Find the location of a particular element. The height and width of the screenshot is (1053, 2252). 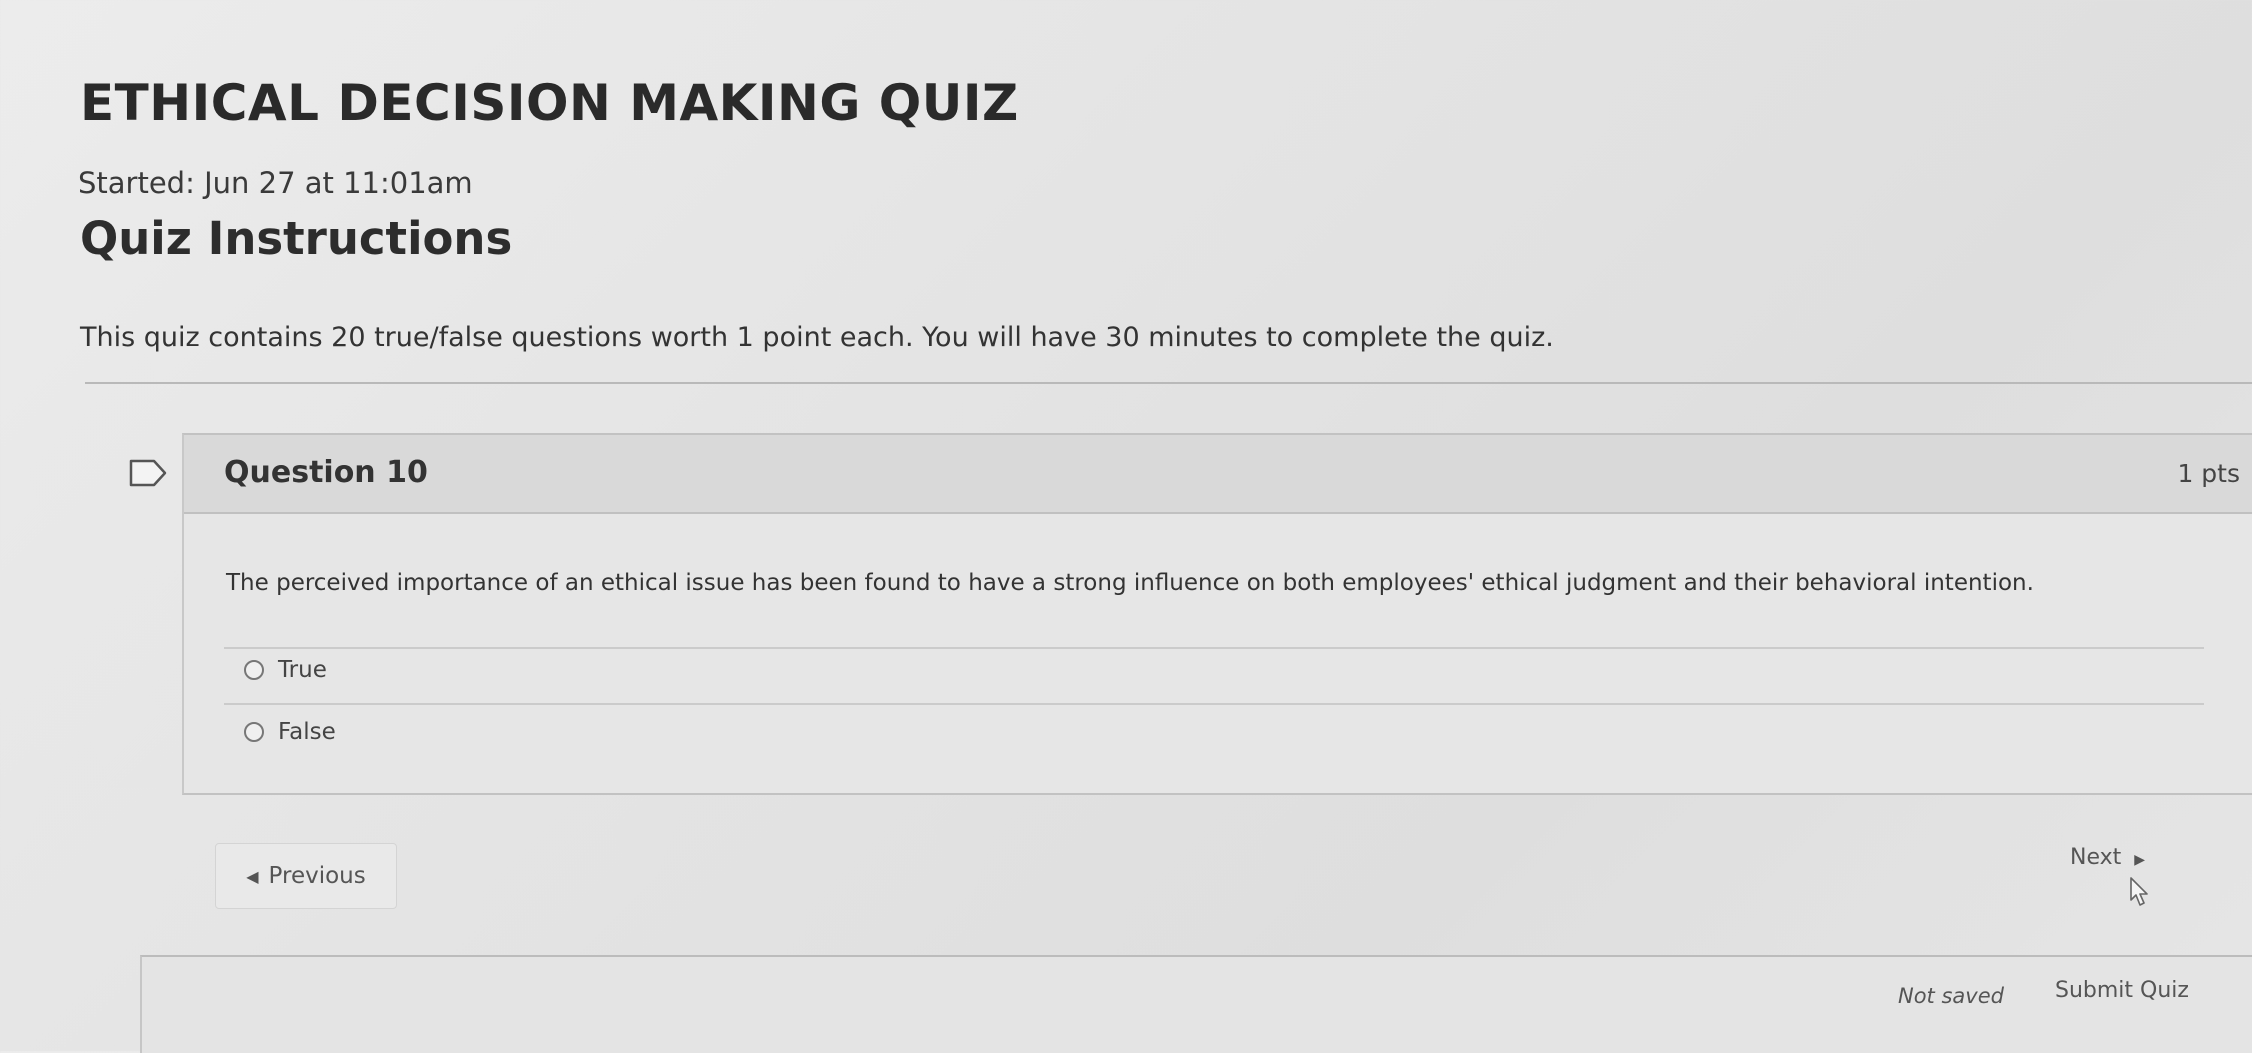

answer-option-true: True is located at coordinates (285, 670).